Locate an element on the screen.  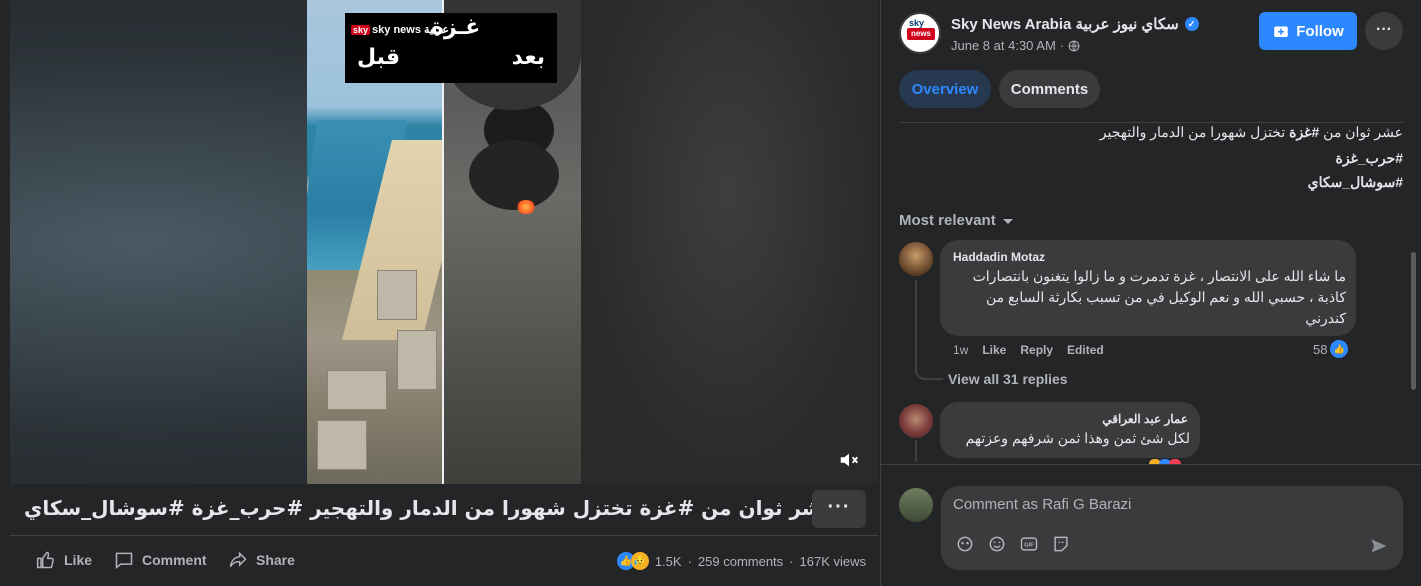
send-icon is located at coordinates (1379, 546).